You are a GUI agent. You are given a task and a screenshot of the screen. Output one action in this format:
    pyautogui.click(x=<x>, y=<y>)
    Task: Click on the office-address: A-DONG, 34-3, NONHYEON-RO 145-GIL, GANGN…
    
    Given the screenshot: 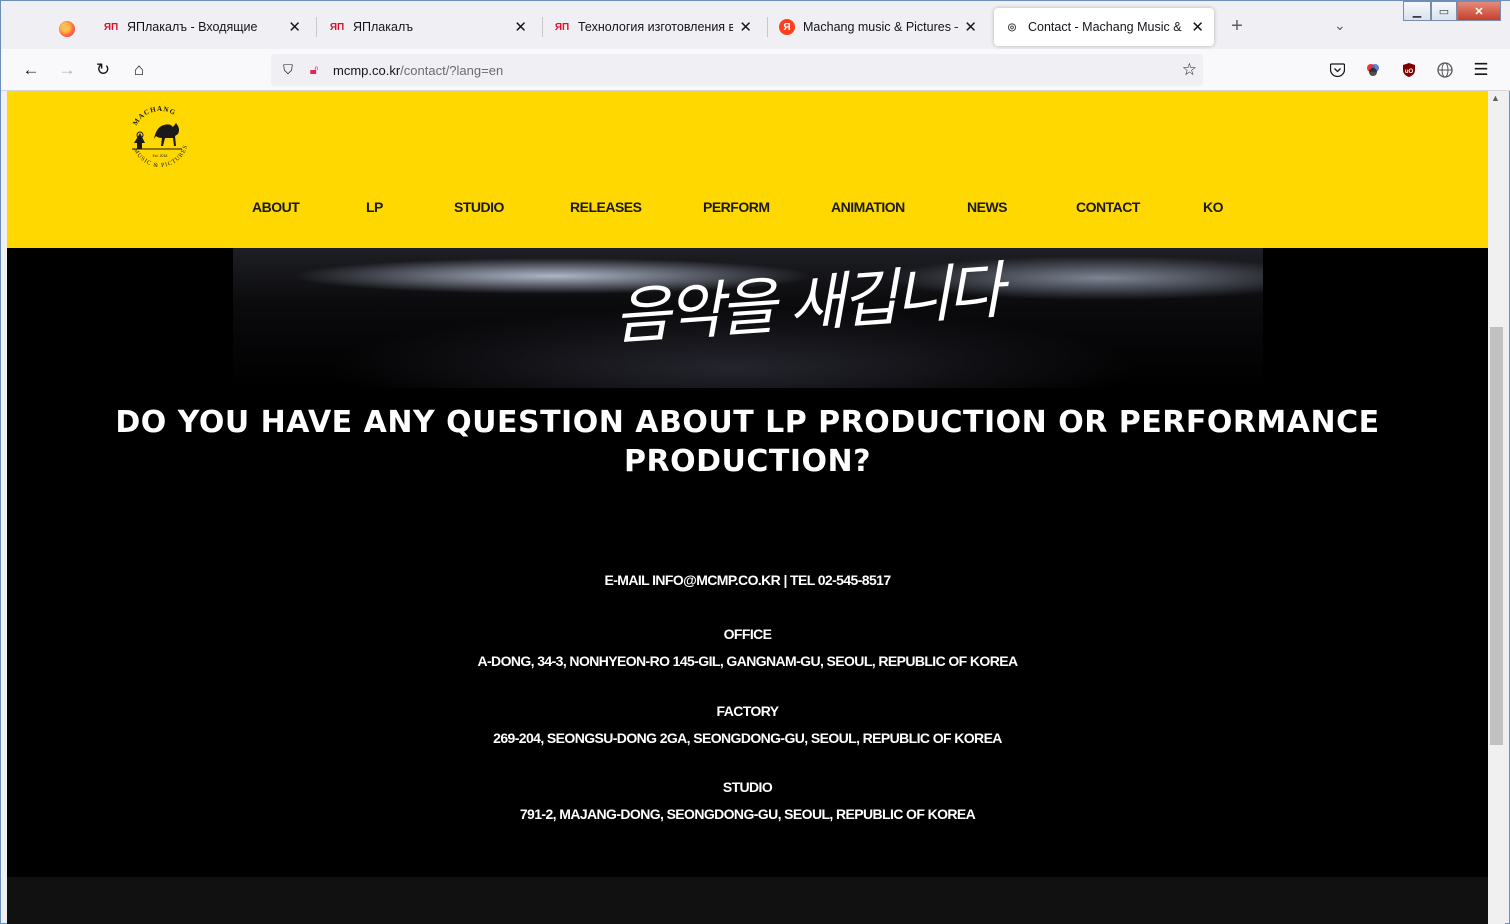 What is the action you would take?
    pyautogui.click(x=747, y=661)
    